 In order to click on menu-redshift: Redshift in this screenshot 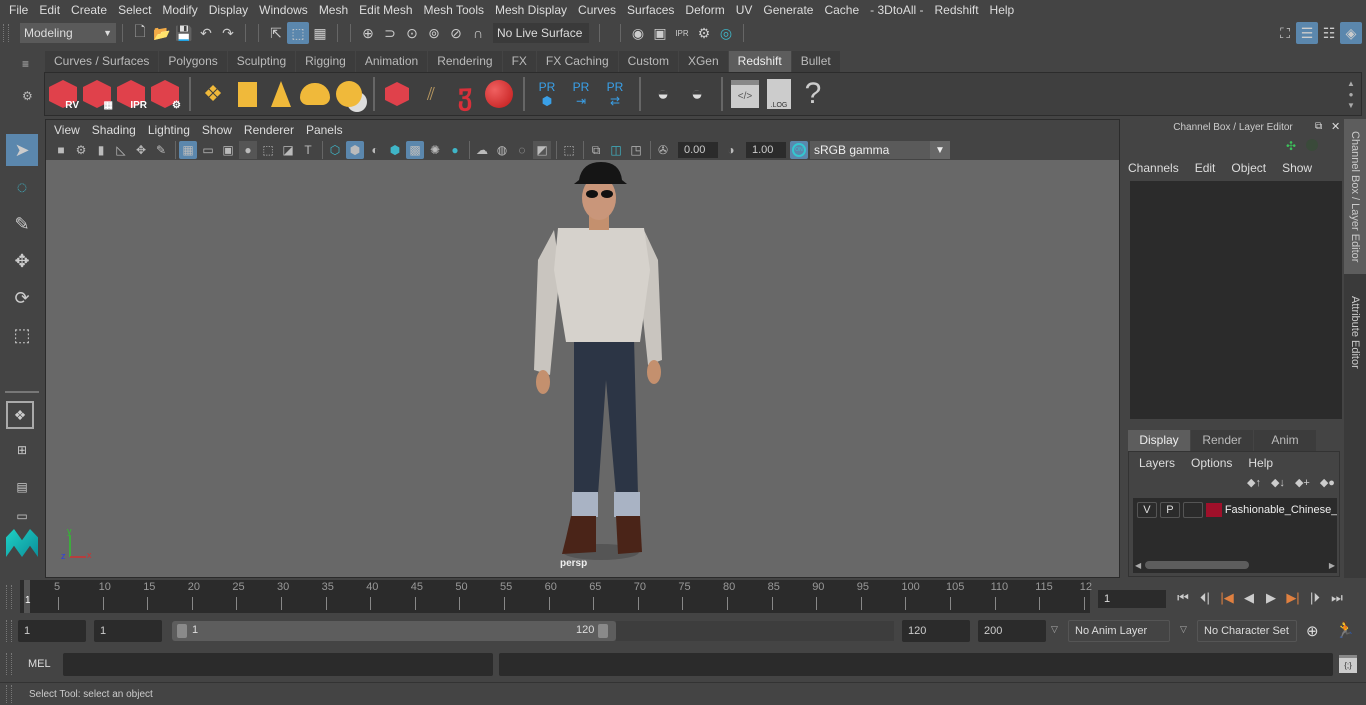, I will do `click(957, 10)`.